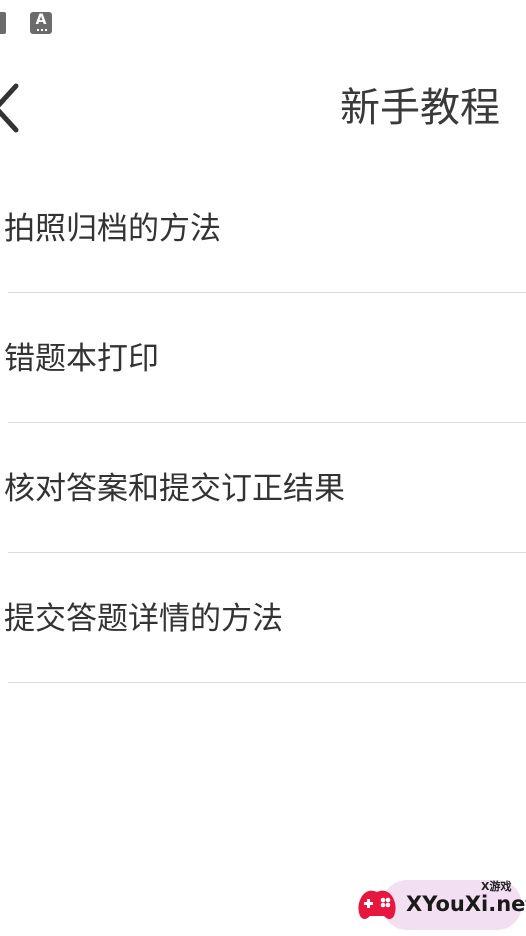 The width and height of the screenshot is (526, 936). What do you see at coordinates (420, 108) in the screenshot?
I see `page-title: 新手教程` at bounding box center [420, 108].